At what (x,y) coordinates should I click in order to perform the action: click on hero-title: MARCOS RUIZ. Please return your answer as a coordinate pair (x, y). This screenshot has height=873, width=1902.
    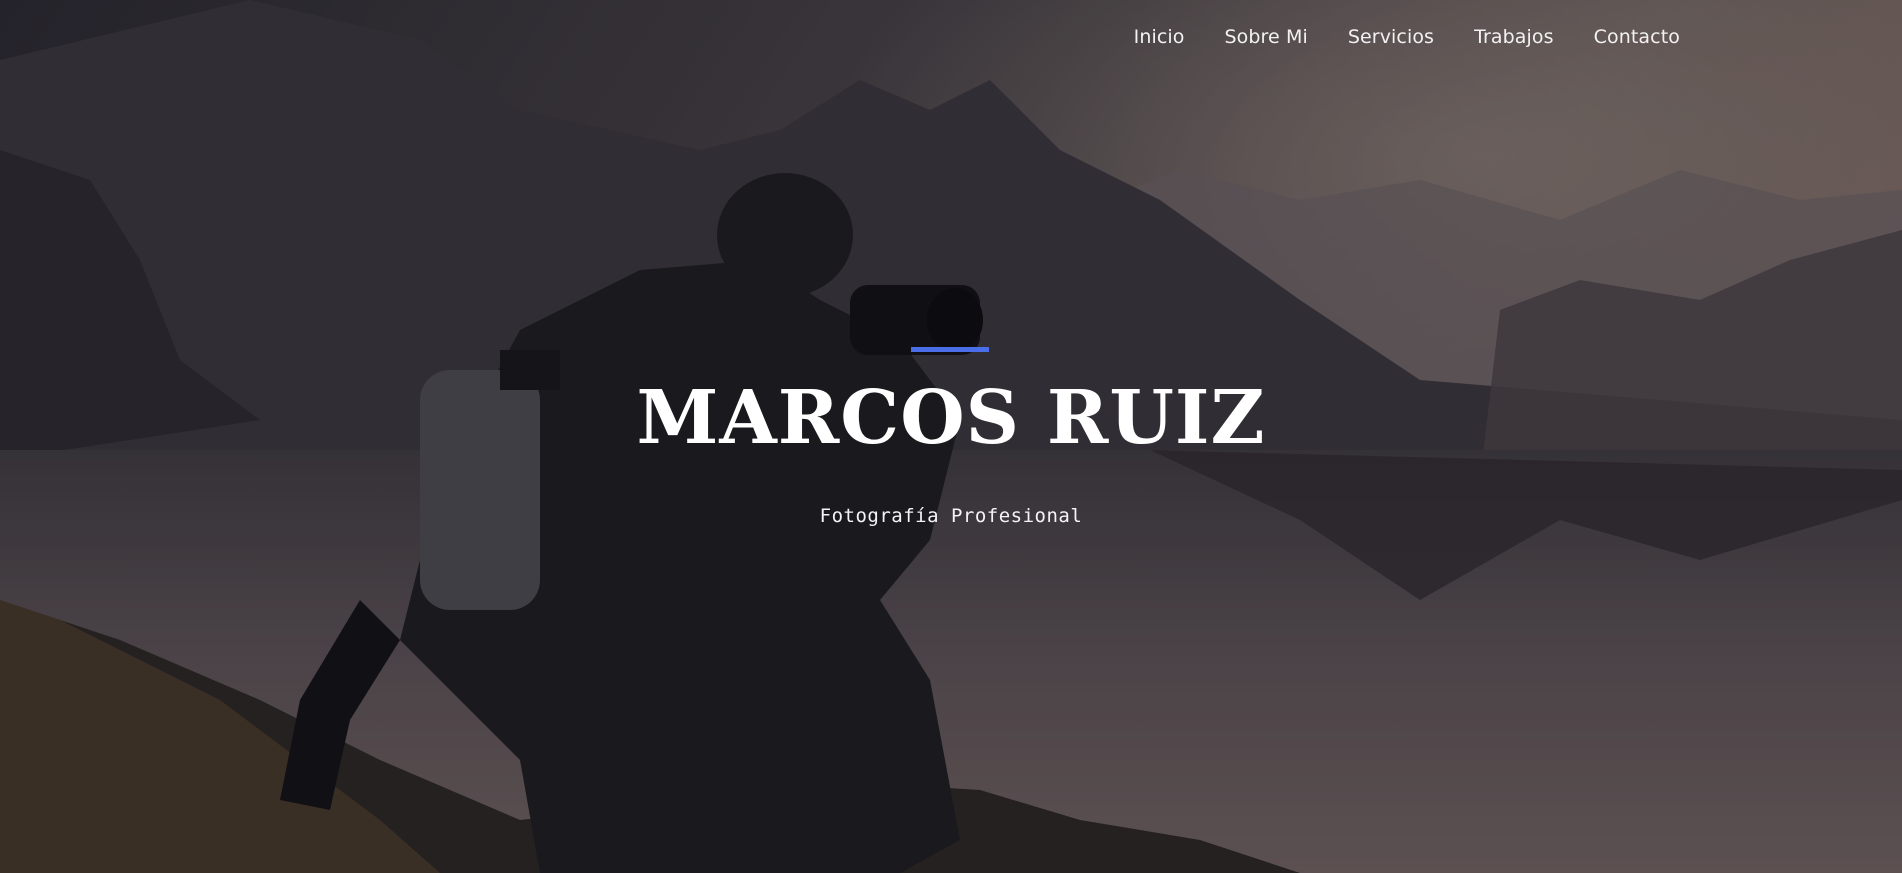
    Looking at the image, I should click on (951, 418).